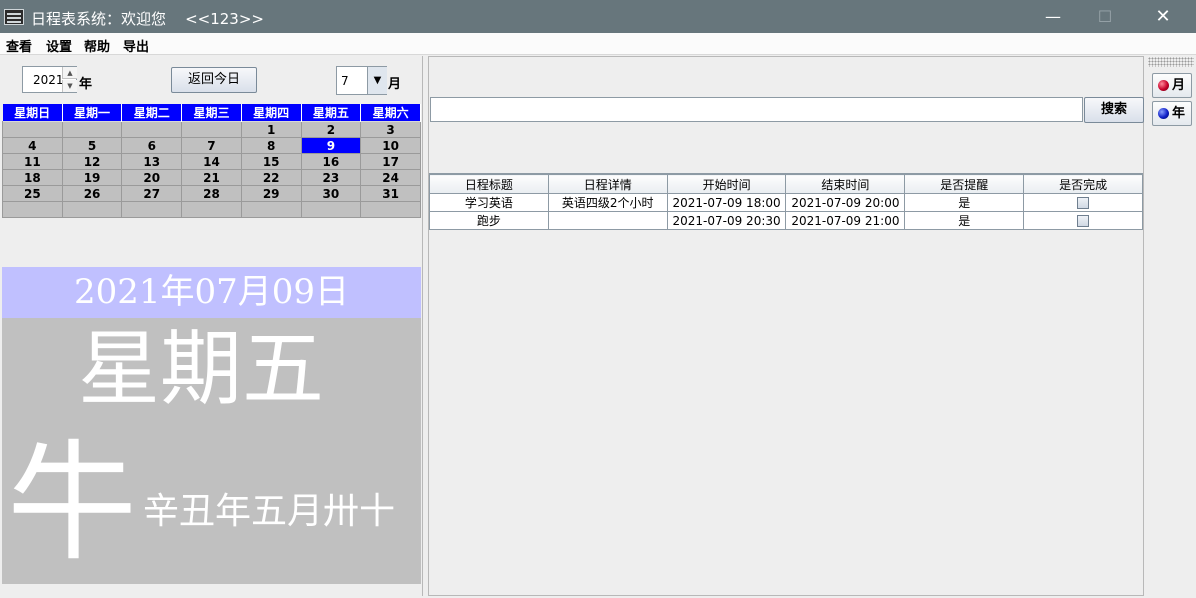 This screenshot has height=598, width=1196. What do you see at coordinates (390, 145) in the screenshot?
I see `calendar-day: 10` at bounding box center [390, 145].